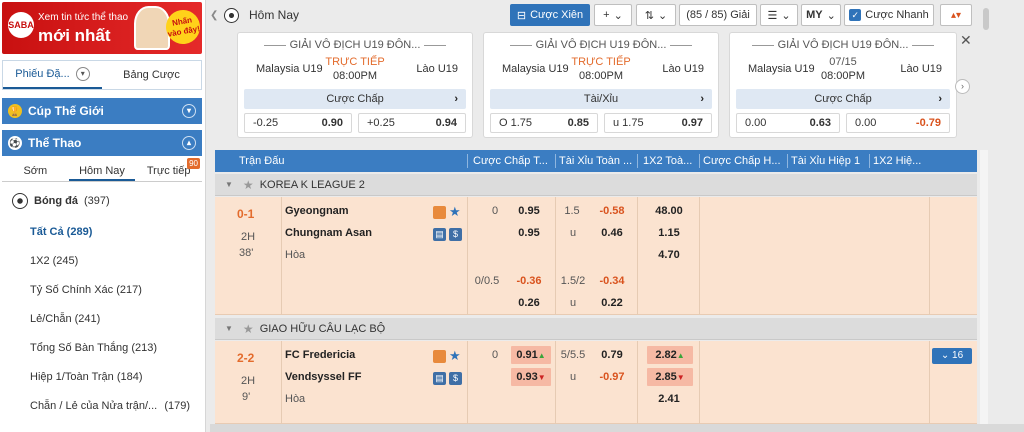  Describe the element at coordinates (102, 261) in the screenshot. I see `menu-item-1x2: 1X2 (245)` at that location.